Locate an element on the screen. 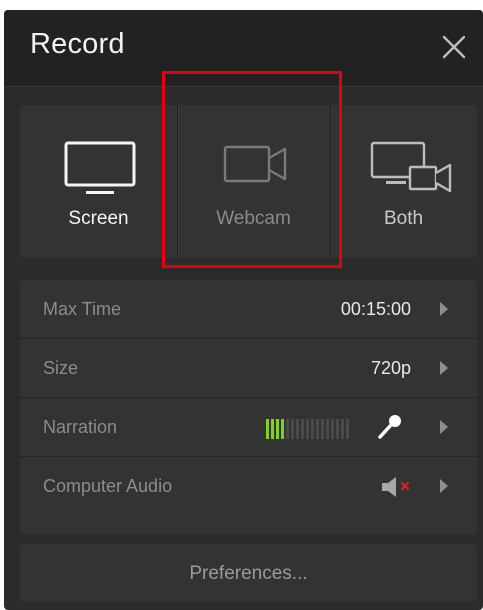  close-button is located at coordinates (454, 47).